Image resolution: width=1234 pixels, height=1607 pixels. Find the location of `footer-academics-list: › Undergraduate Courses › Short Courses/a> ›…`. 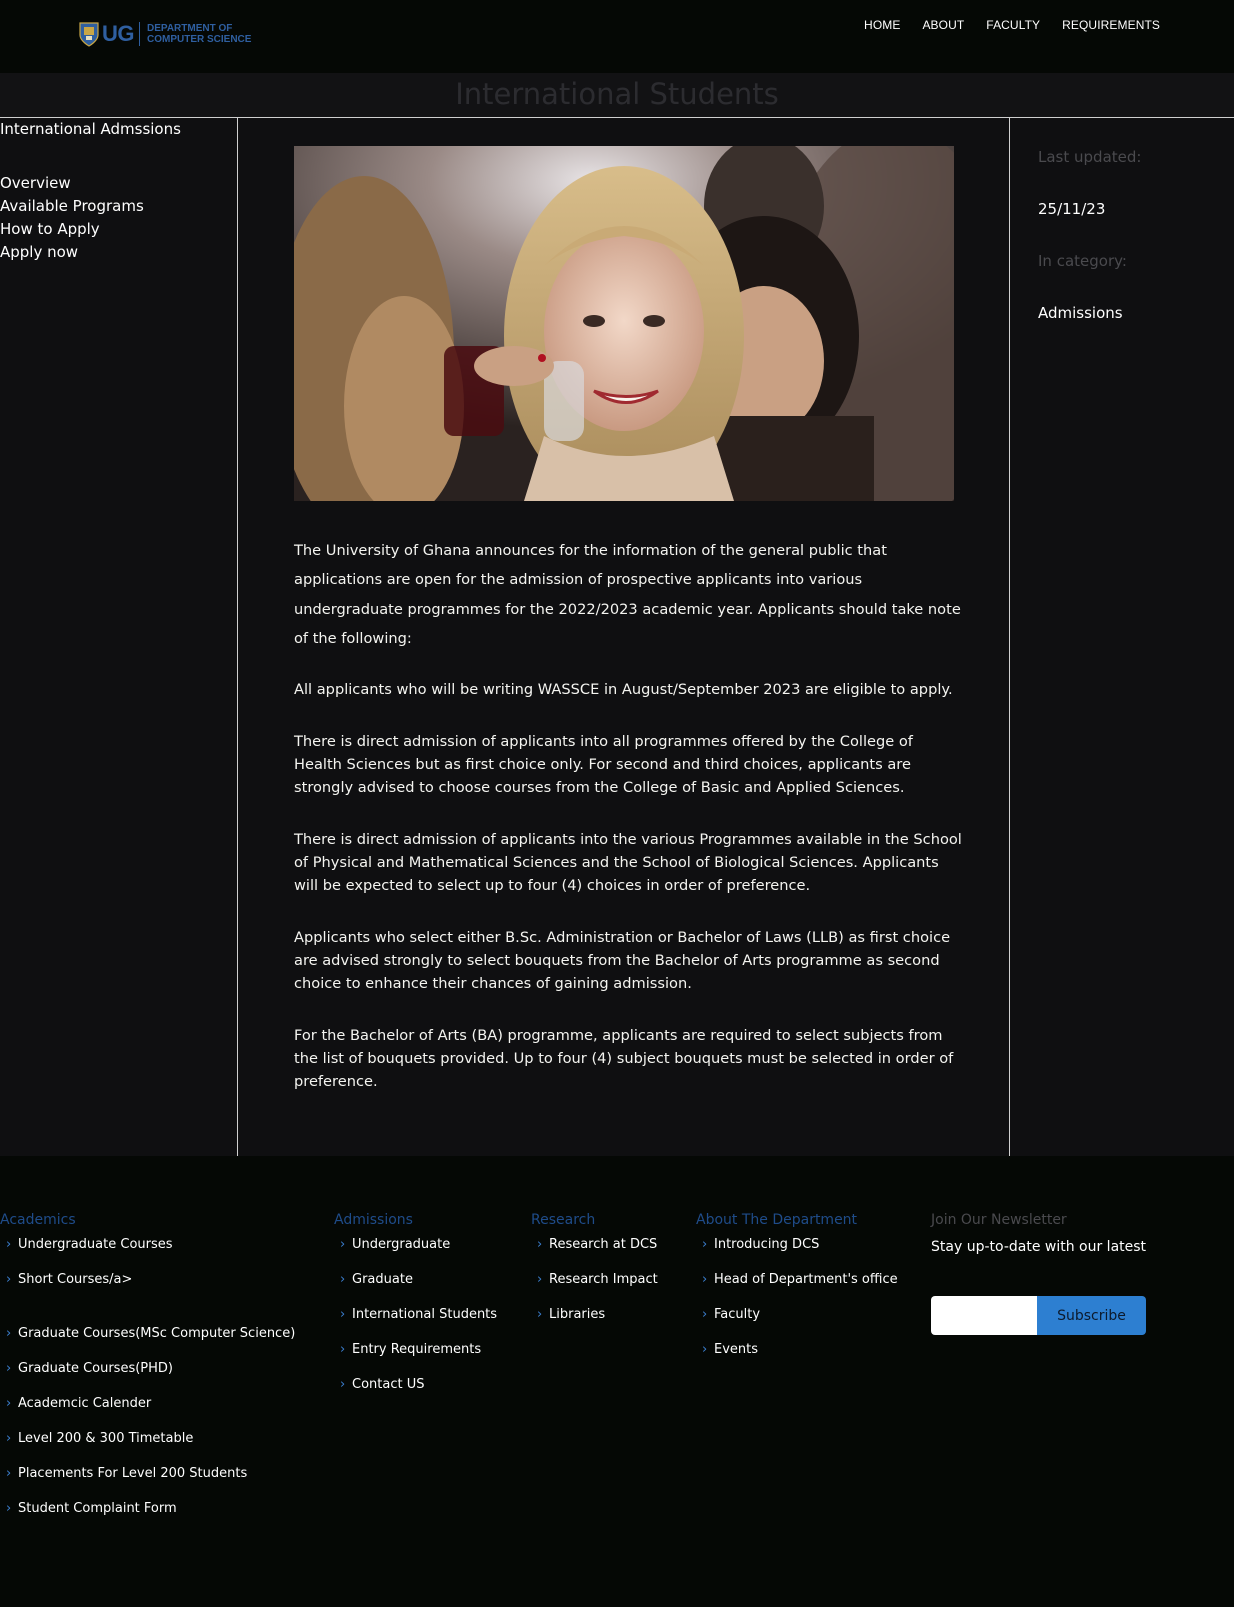

footer-academics-list: › Undergraduate Courses › Short Courses/a> ›… is located at coordinates (147, 1384).